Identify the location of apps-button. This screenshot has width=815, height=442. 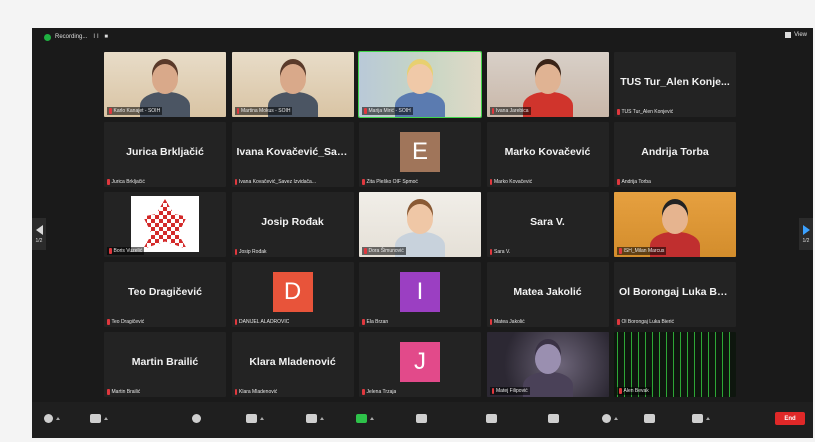
(610, 418).